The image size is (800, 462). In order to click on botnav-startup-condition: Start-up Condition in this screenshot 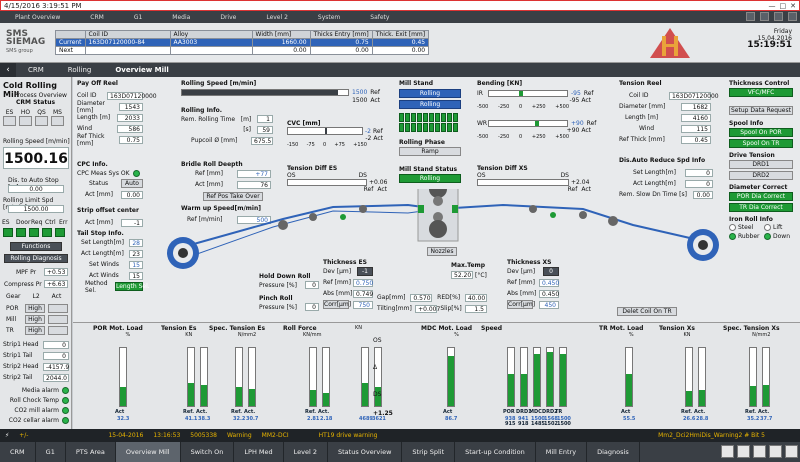, I will do `click(495, 452)`.